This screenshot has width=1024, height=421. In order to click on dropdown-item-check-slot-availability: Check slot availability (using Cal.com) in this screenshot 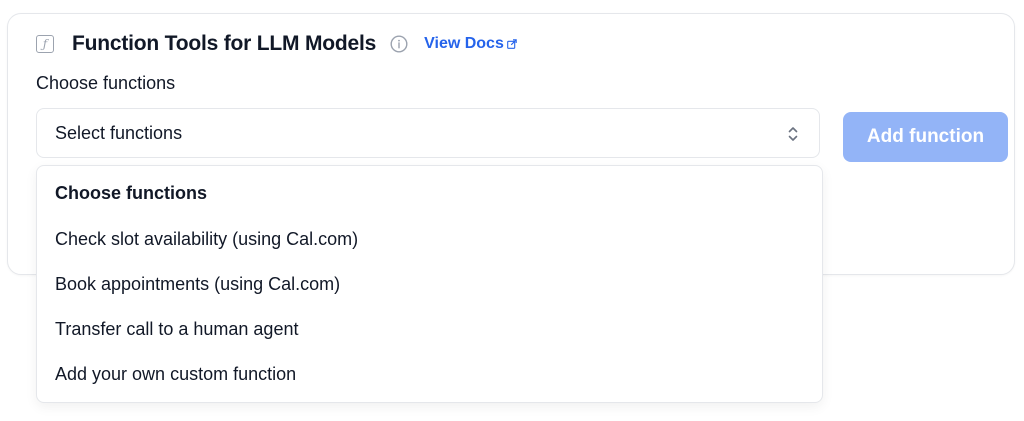, I will do `click(429, 239)`.